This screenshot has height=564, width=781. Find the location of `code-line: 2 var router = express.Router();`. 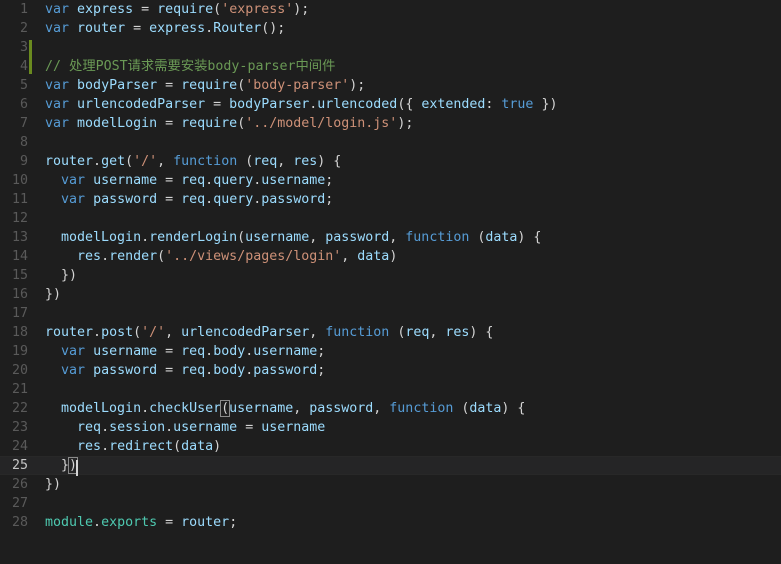

code-line: 2 var router = express.Router(); is located at coordinates (390, 28).